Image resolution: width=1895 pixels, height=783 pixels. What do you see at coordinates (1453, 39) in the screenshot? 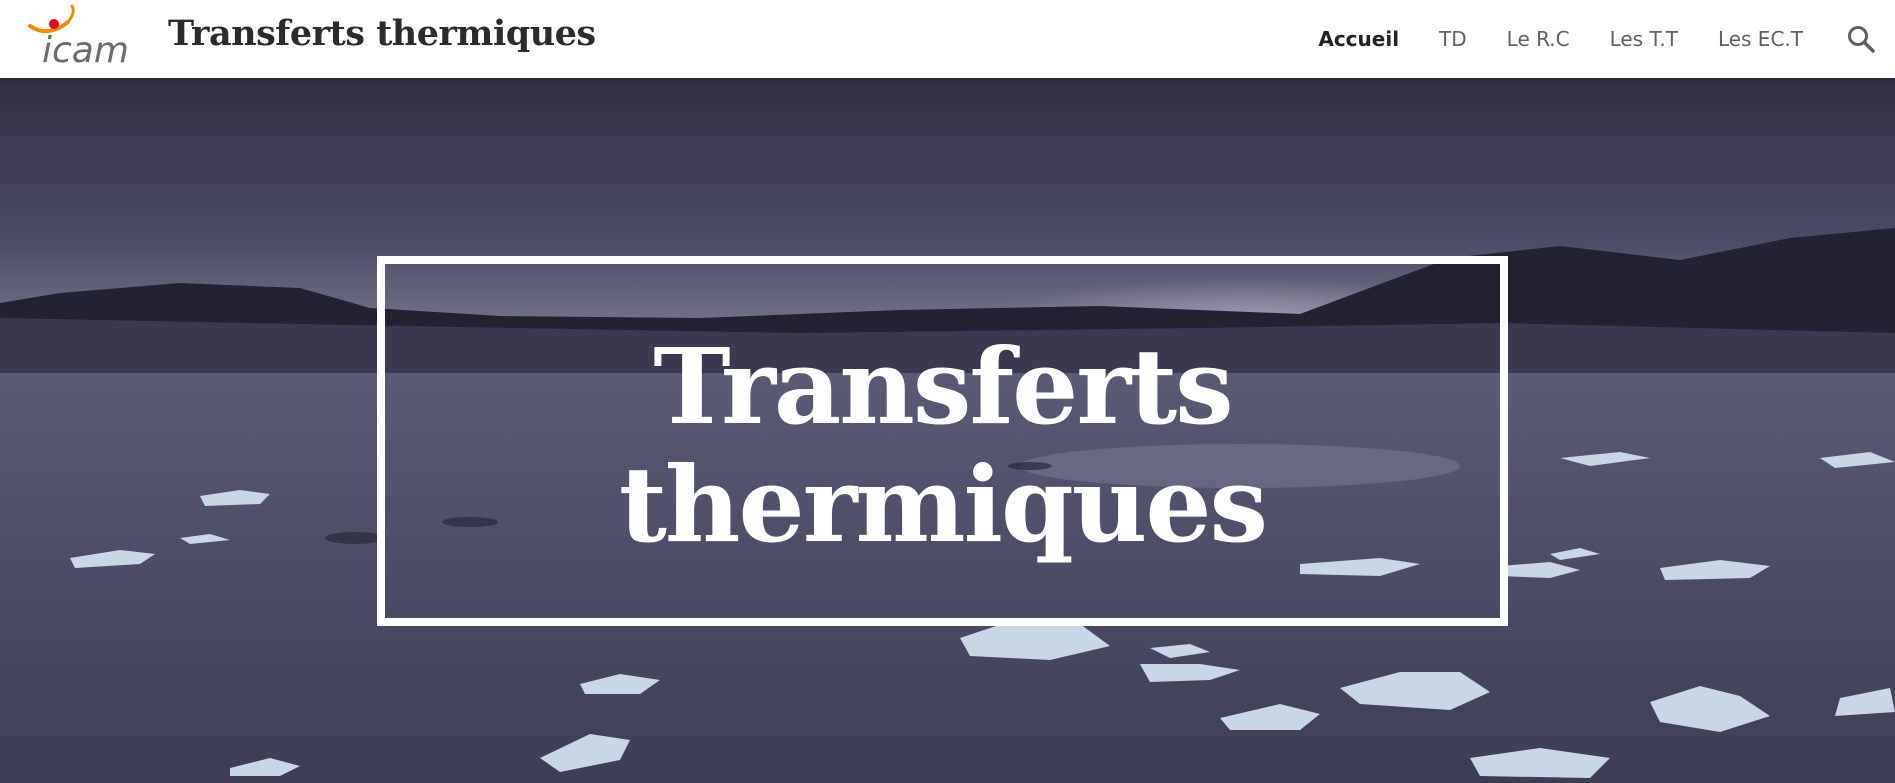
I see `nav-item-td: TD` at bounding box center [1453, 39].